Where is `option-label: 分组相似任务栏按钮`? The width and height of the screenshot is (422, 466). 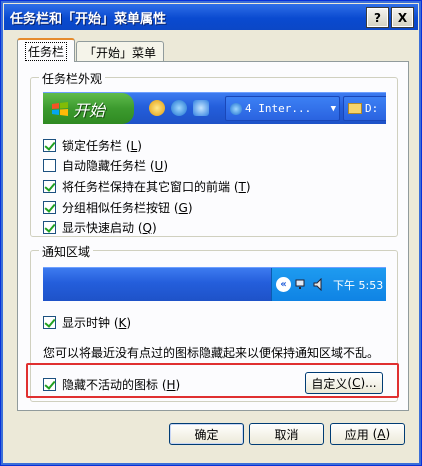
option-label: 分组相似任务栏按钮 is located at coordinates (116, 208).